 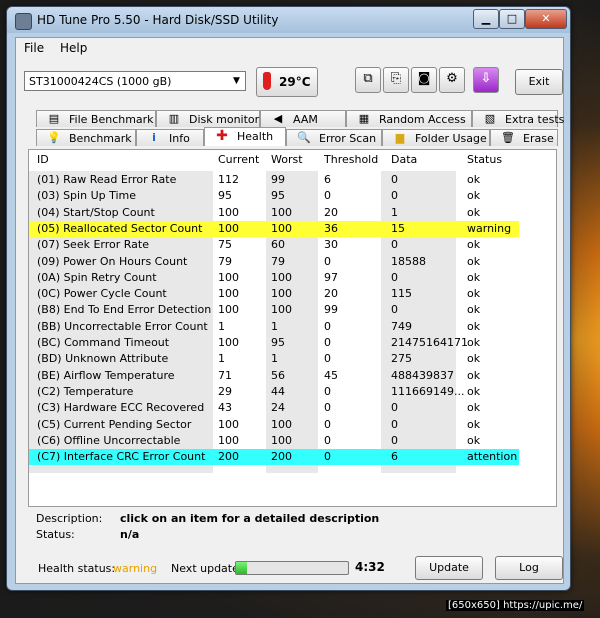 What do you see at coordinates (424, 80) in the screenshot?
I see `camera-icon: ◙` at bounding box center [424, 80].